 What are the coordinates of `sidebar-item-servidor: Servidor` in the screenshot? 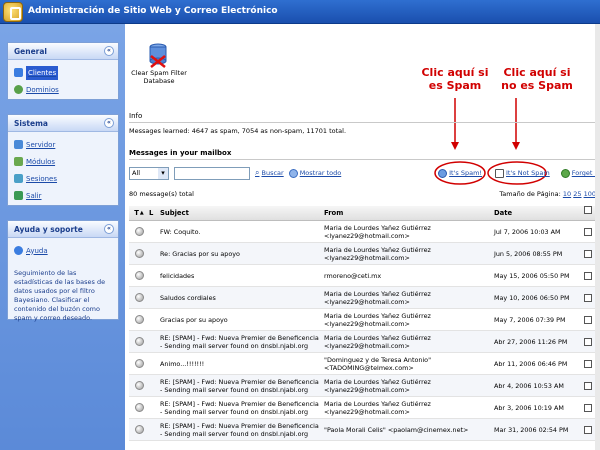 It's located at (63, 144).